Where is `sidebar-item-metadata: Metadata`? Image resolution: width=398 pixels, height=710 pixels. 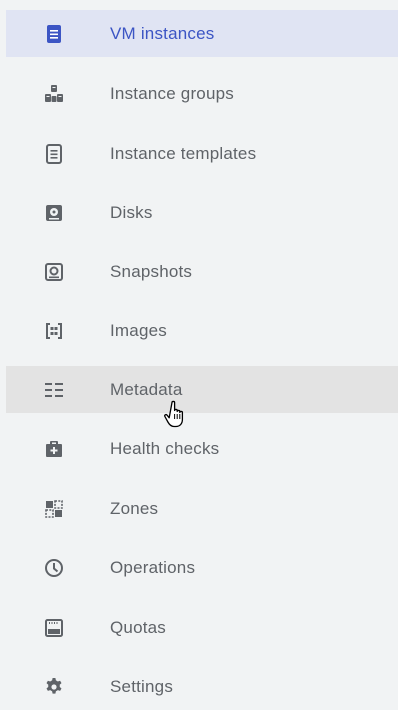 sidebar-item-metadata: Metadata is located at coordinates (202, 389).